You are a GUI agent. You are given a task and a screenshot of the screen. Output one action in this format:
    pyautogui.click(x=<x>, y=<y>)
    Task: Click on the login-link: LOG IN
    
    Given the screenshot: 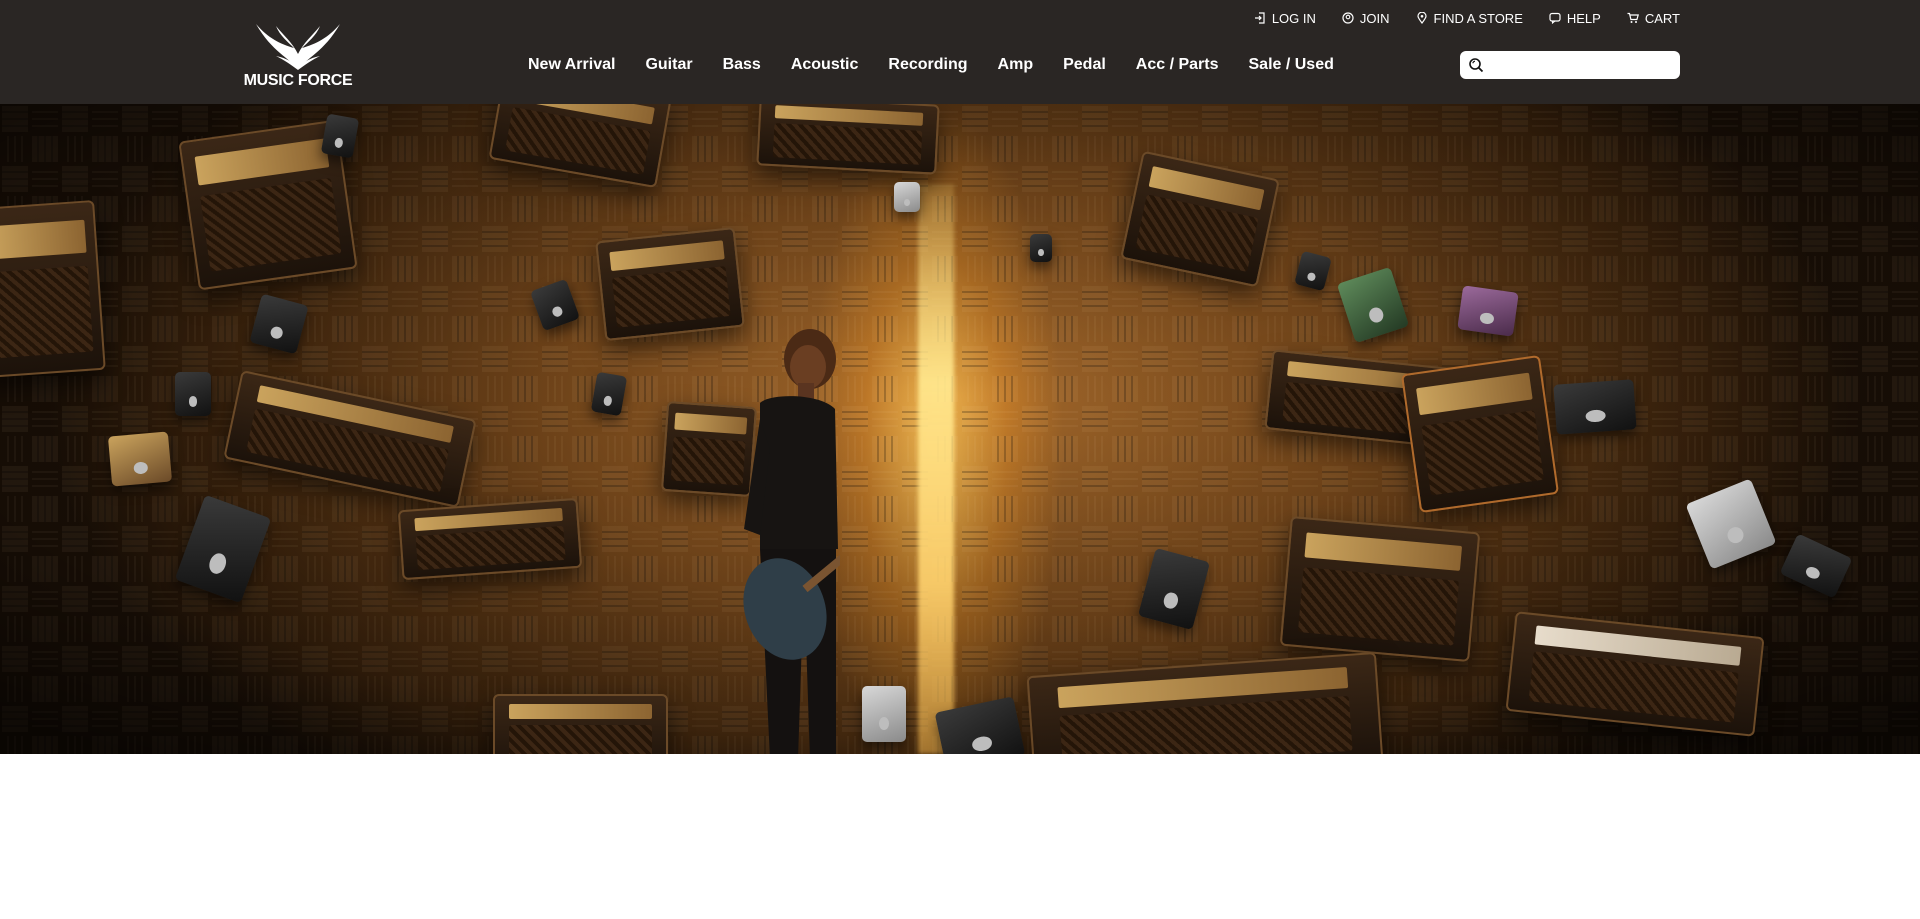 What is the action you would take?
    pyautogui.click(x=1285, y=18)
    